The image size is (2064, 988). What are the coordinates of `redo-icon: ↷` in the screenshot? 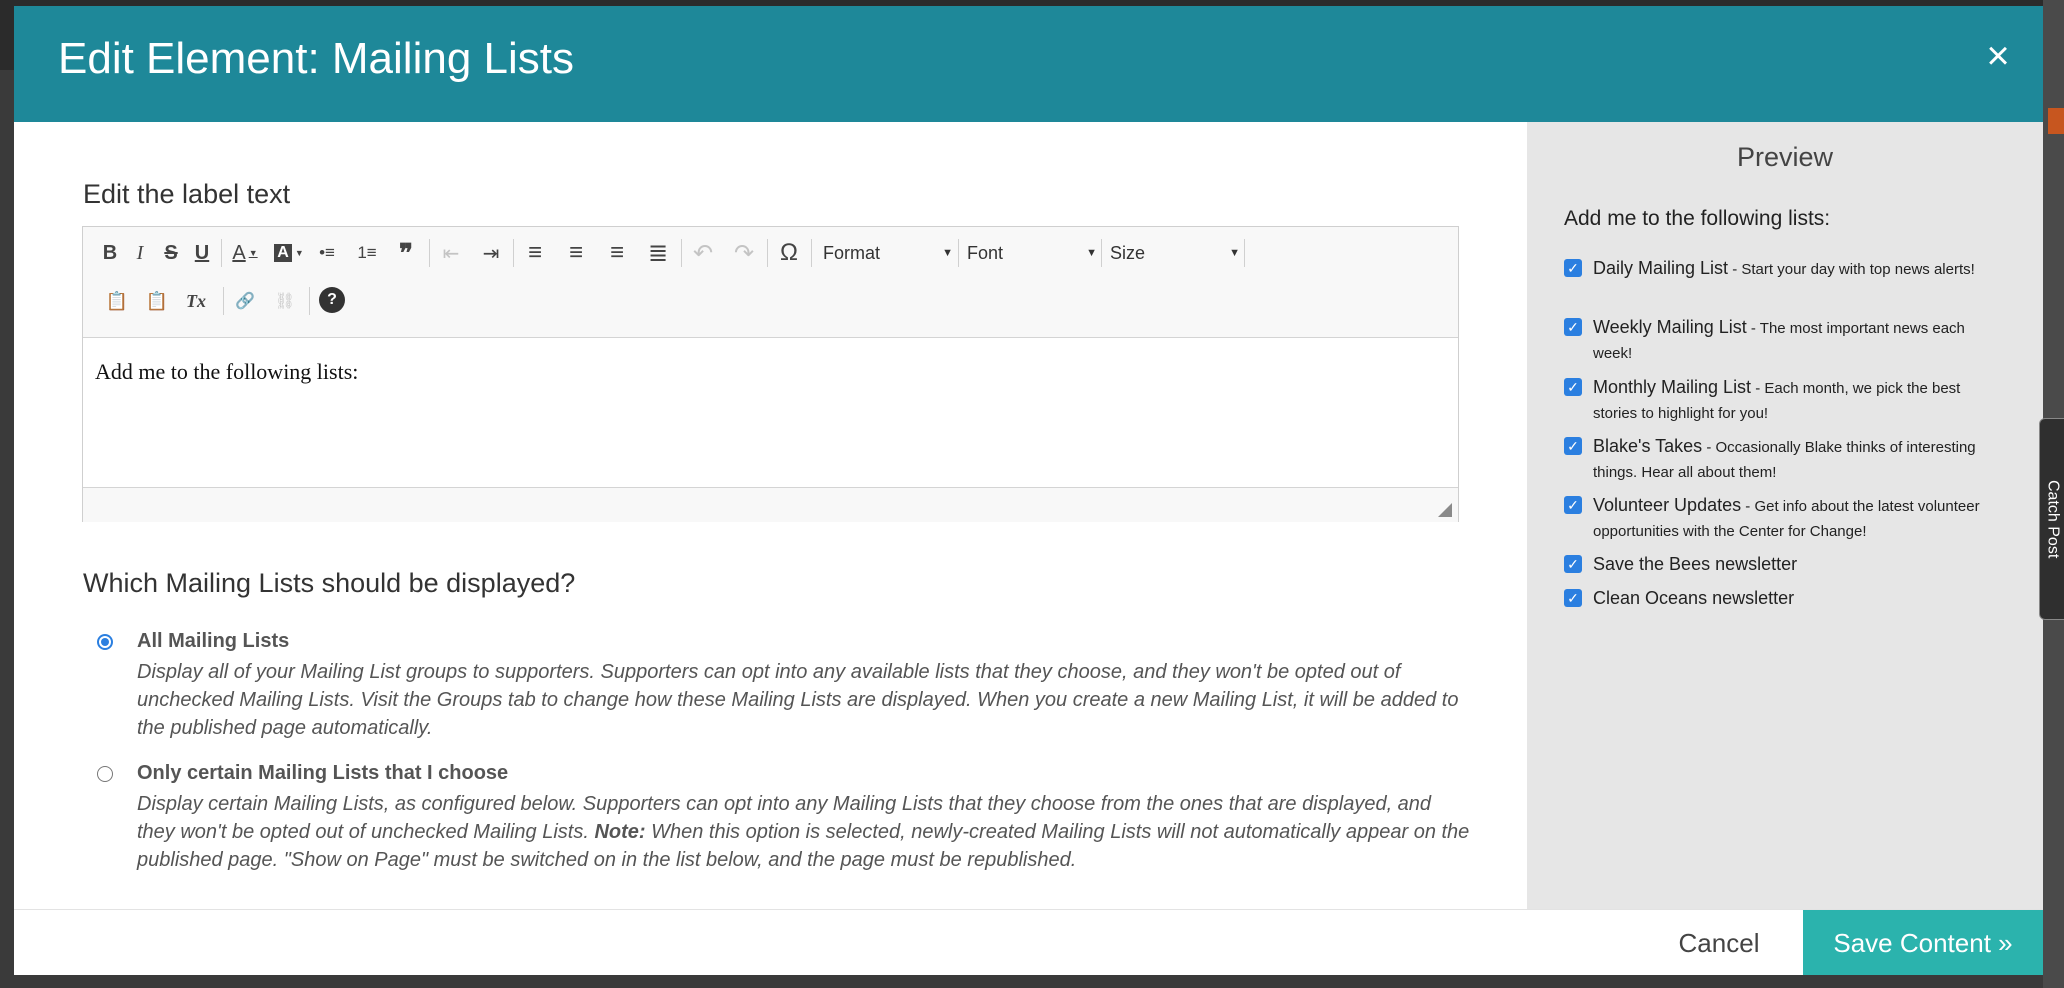 It's located at (744, 253).